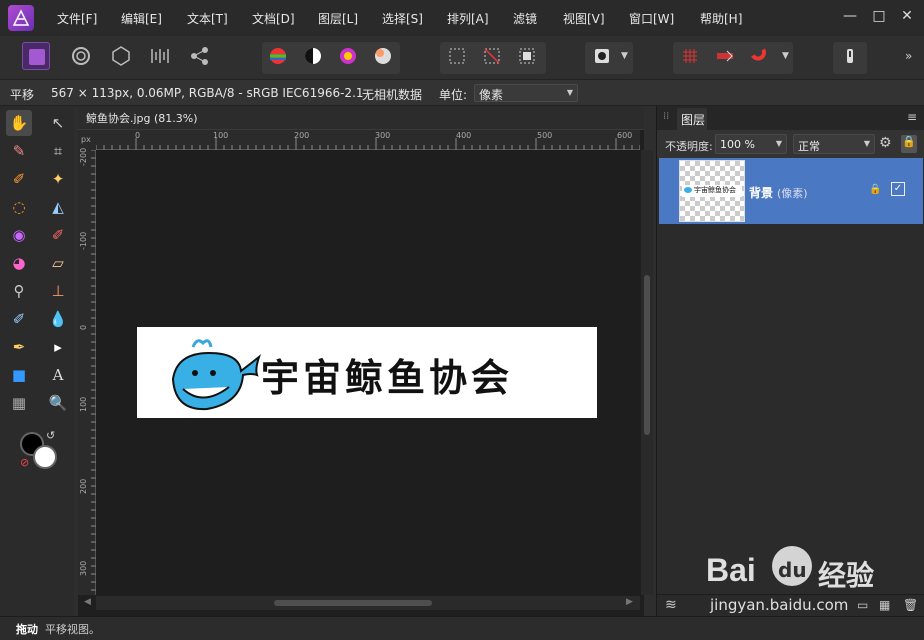  I want to click on image-title-text: 宇宙鲸鱼协会, so click(387, 377).